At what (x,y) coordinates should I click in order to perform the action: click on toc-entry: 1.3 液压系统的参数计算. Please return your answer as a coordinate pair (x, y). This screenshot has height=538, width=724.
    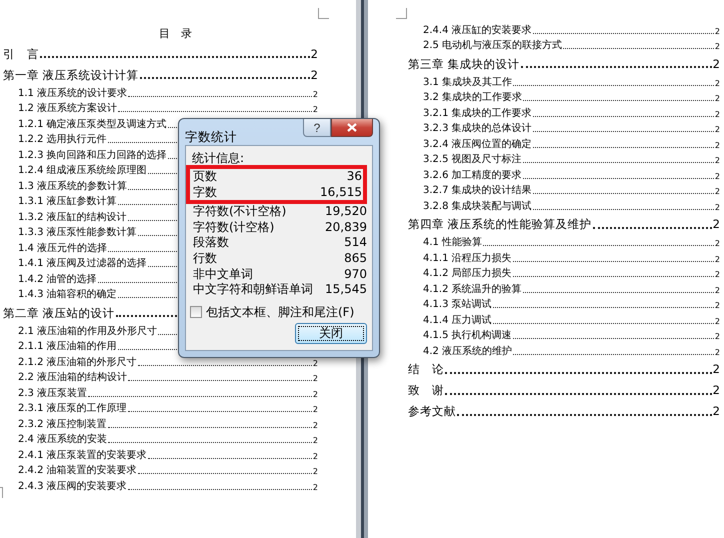
    Looking at the image, I should click on (73, 187).